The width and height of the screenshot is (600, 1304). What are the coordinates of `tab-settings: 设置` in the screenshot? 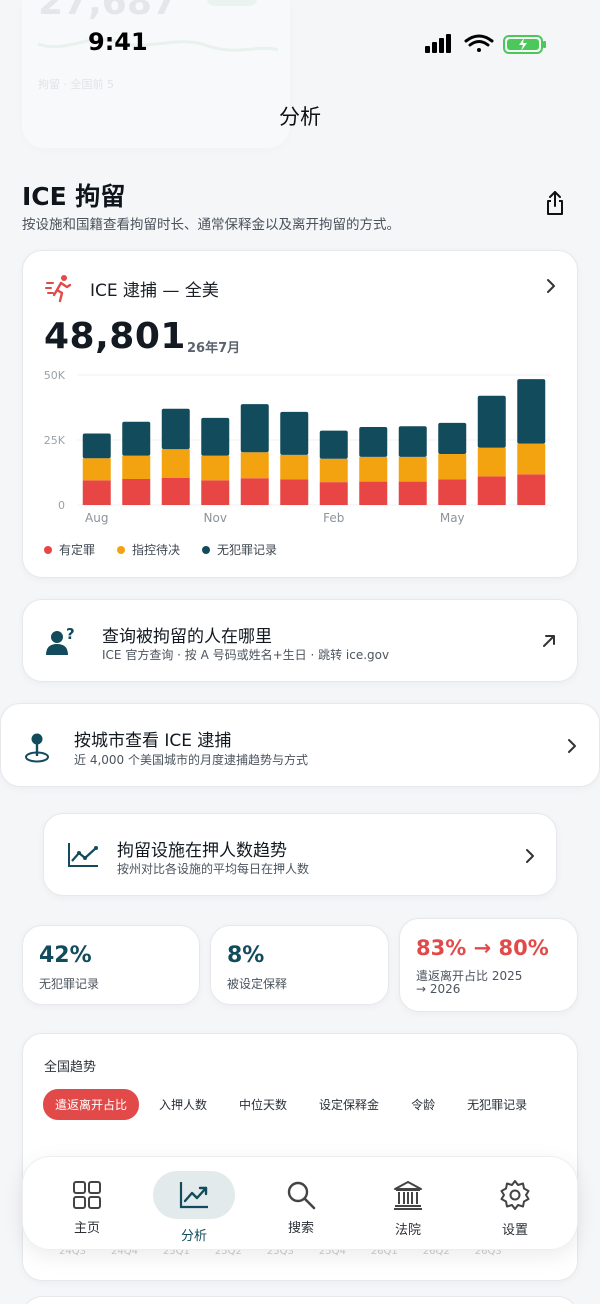 It's located at (515, 1204).